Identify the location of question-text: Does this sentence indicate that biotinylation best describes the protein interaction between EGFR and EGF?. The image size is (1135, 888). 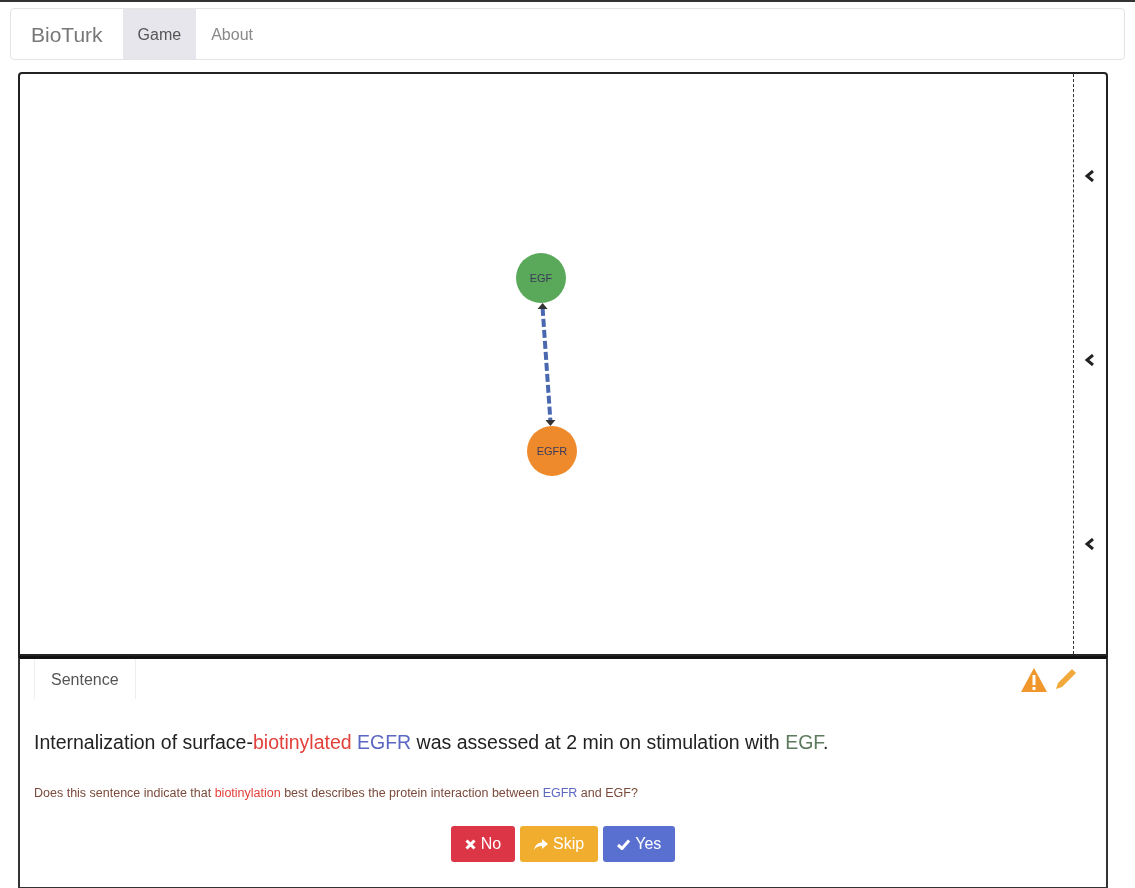
(336, 793).